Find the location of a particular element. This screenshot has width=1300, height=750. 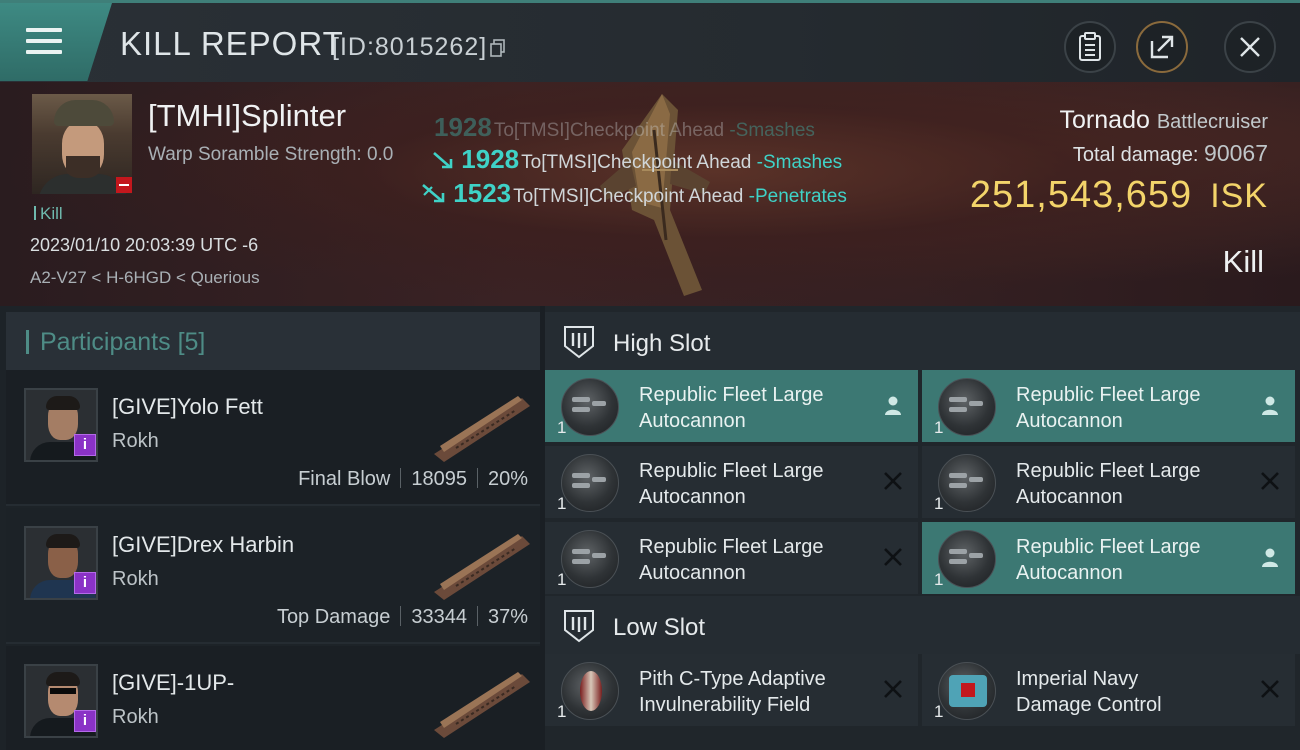

close-button is located at coordinates (1250, 47).